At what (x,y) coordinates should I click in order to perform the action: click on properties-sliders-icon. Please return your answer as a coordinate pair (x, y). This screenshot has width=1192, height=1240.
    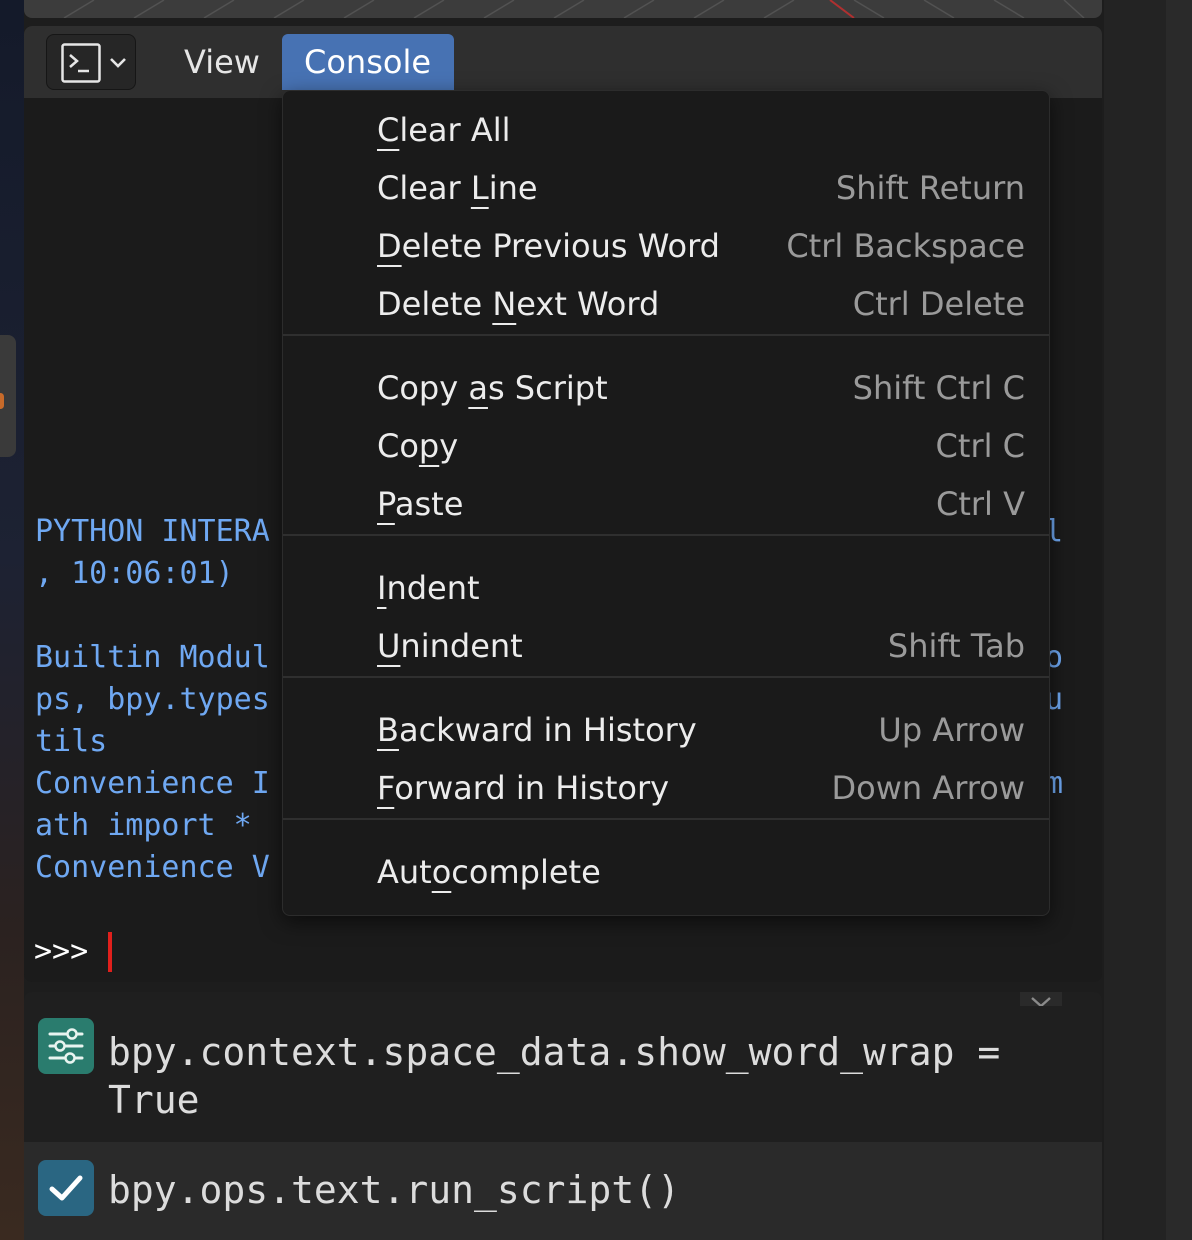
    Looking at the image, I should click on (66, 1046).